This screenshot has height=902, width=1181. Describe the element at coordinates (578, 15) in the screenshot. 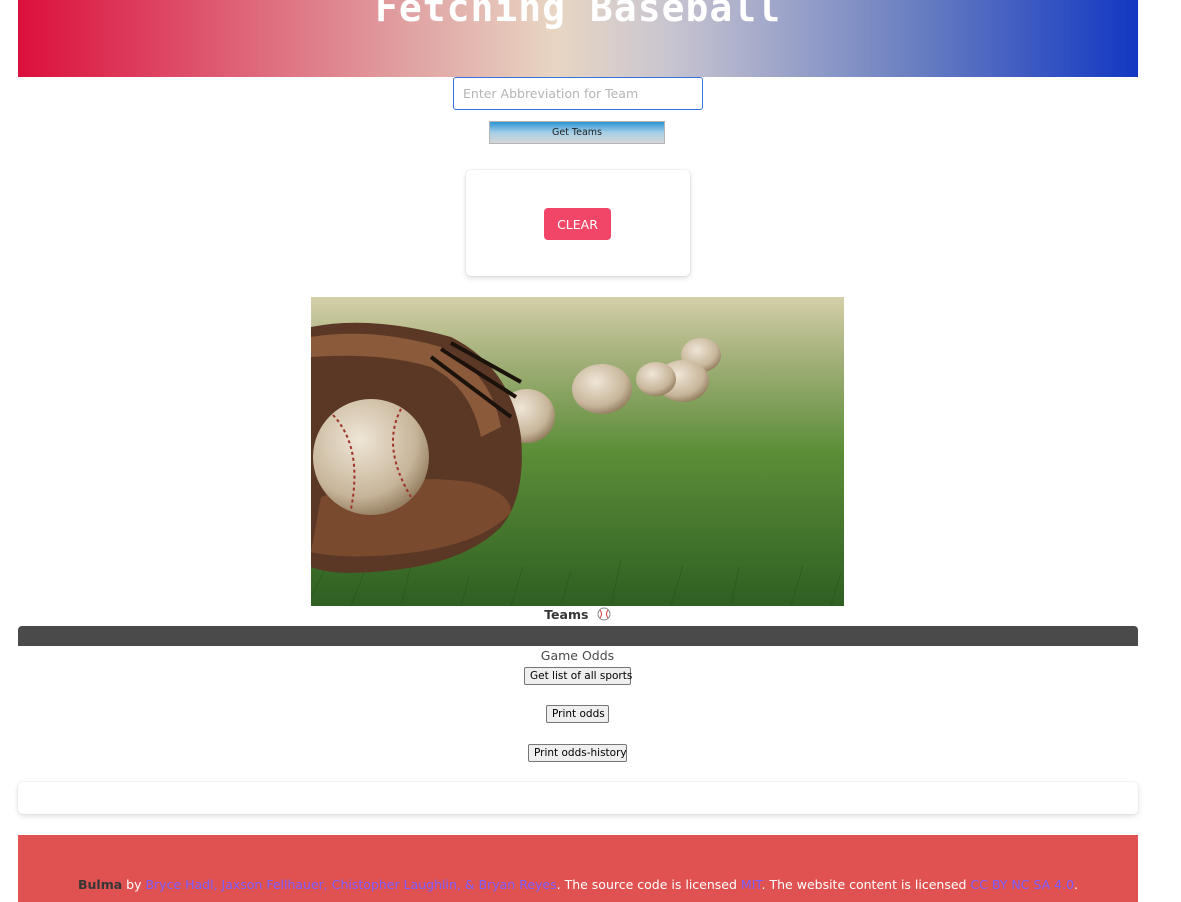

I see `page-title: Fetching Baseball` at that location.